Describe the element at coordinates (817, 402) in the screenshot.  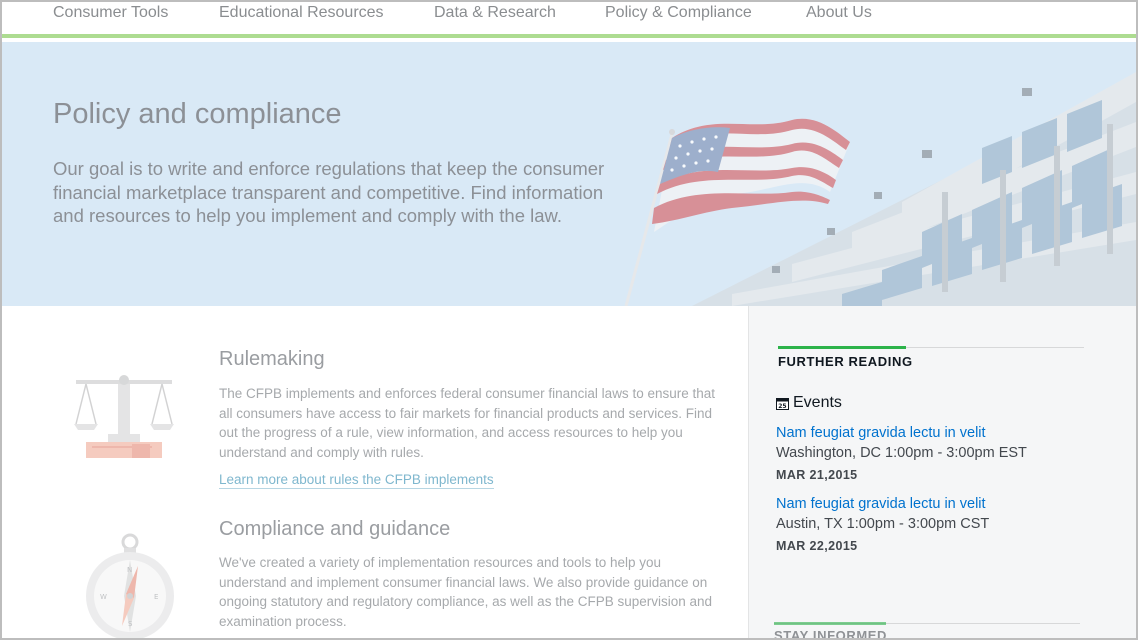
I see `events-heading-label: Events` at that location.